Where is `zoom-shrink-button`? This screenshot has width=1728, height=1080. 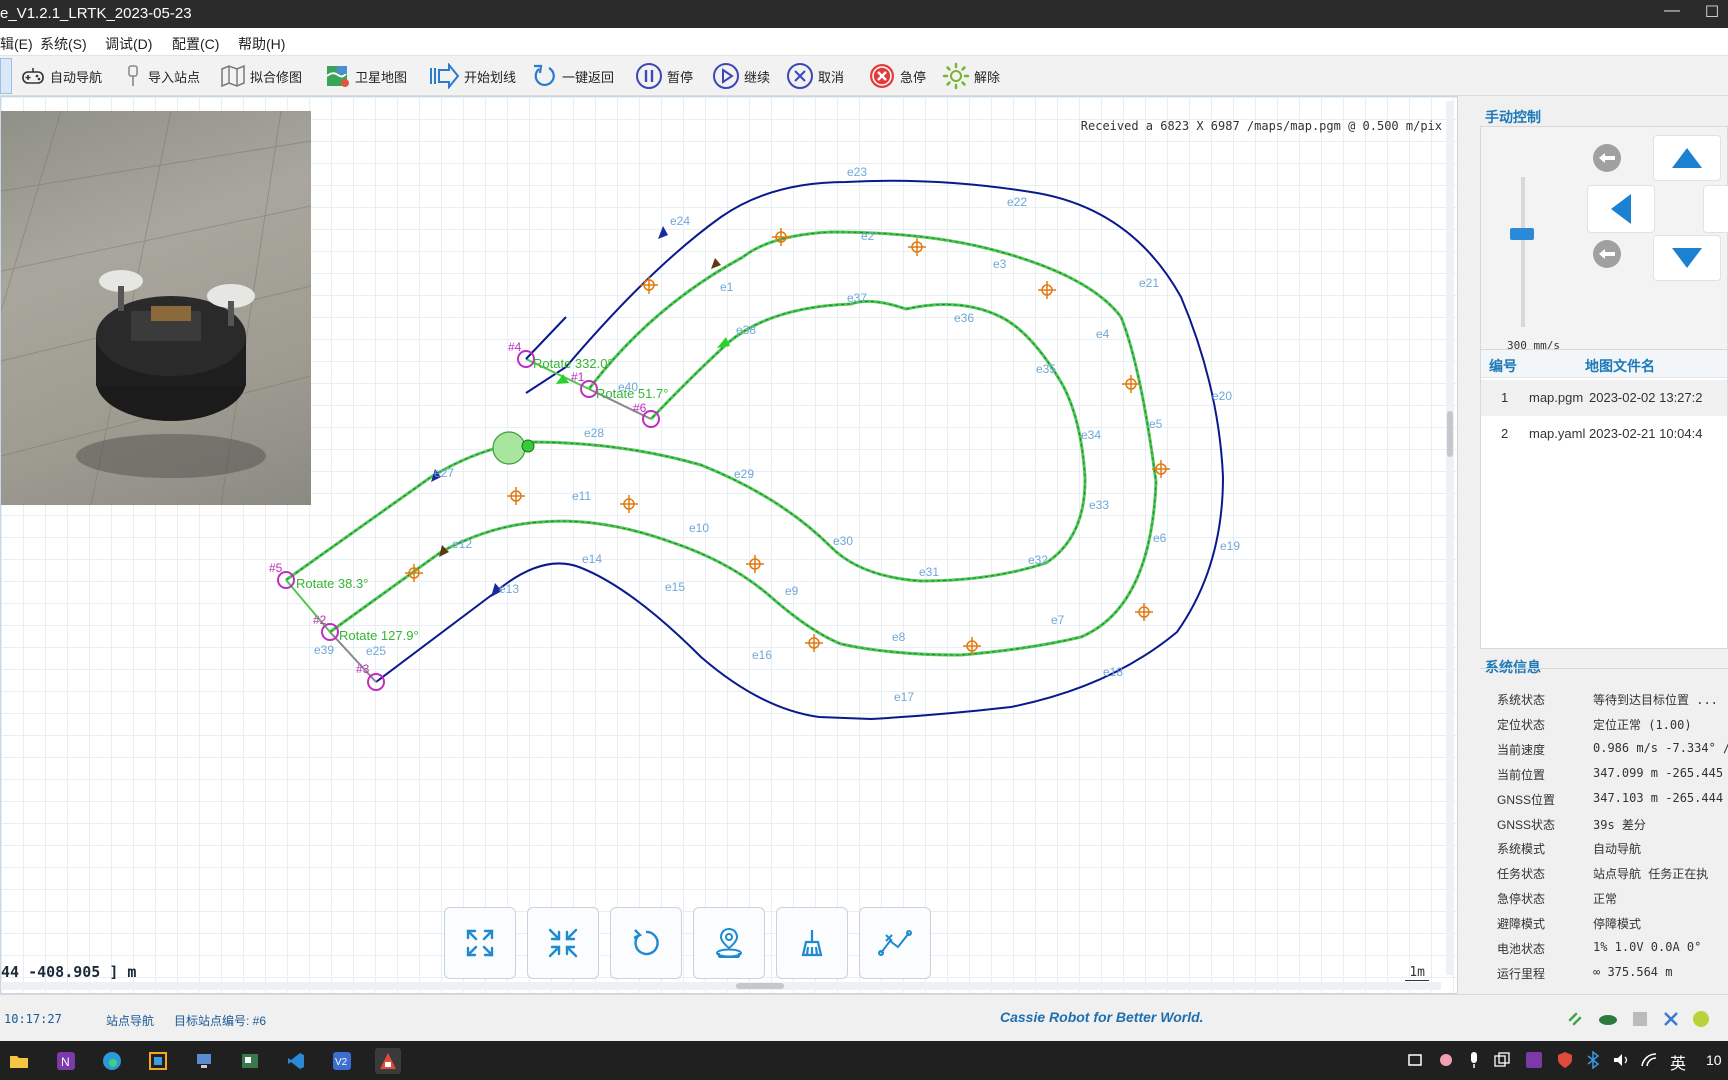
zoom-shrink-button is located at coordinates (563, 943).